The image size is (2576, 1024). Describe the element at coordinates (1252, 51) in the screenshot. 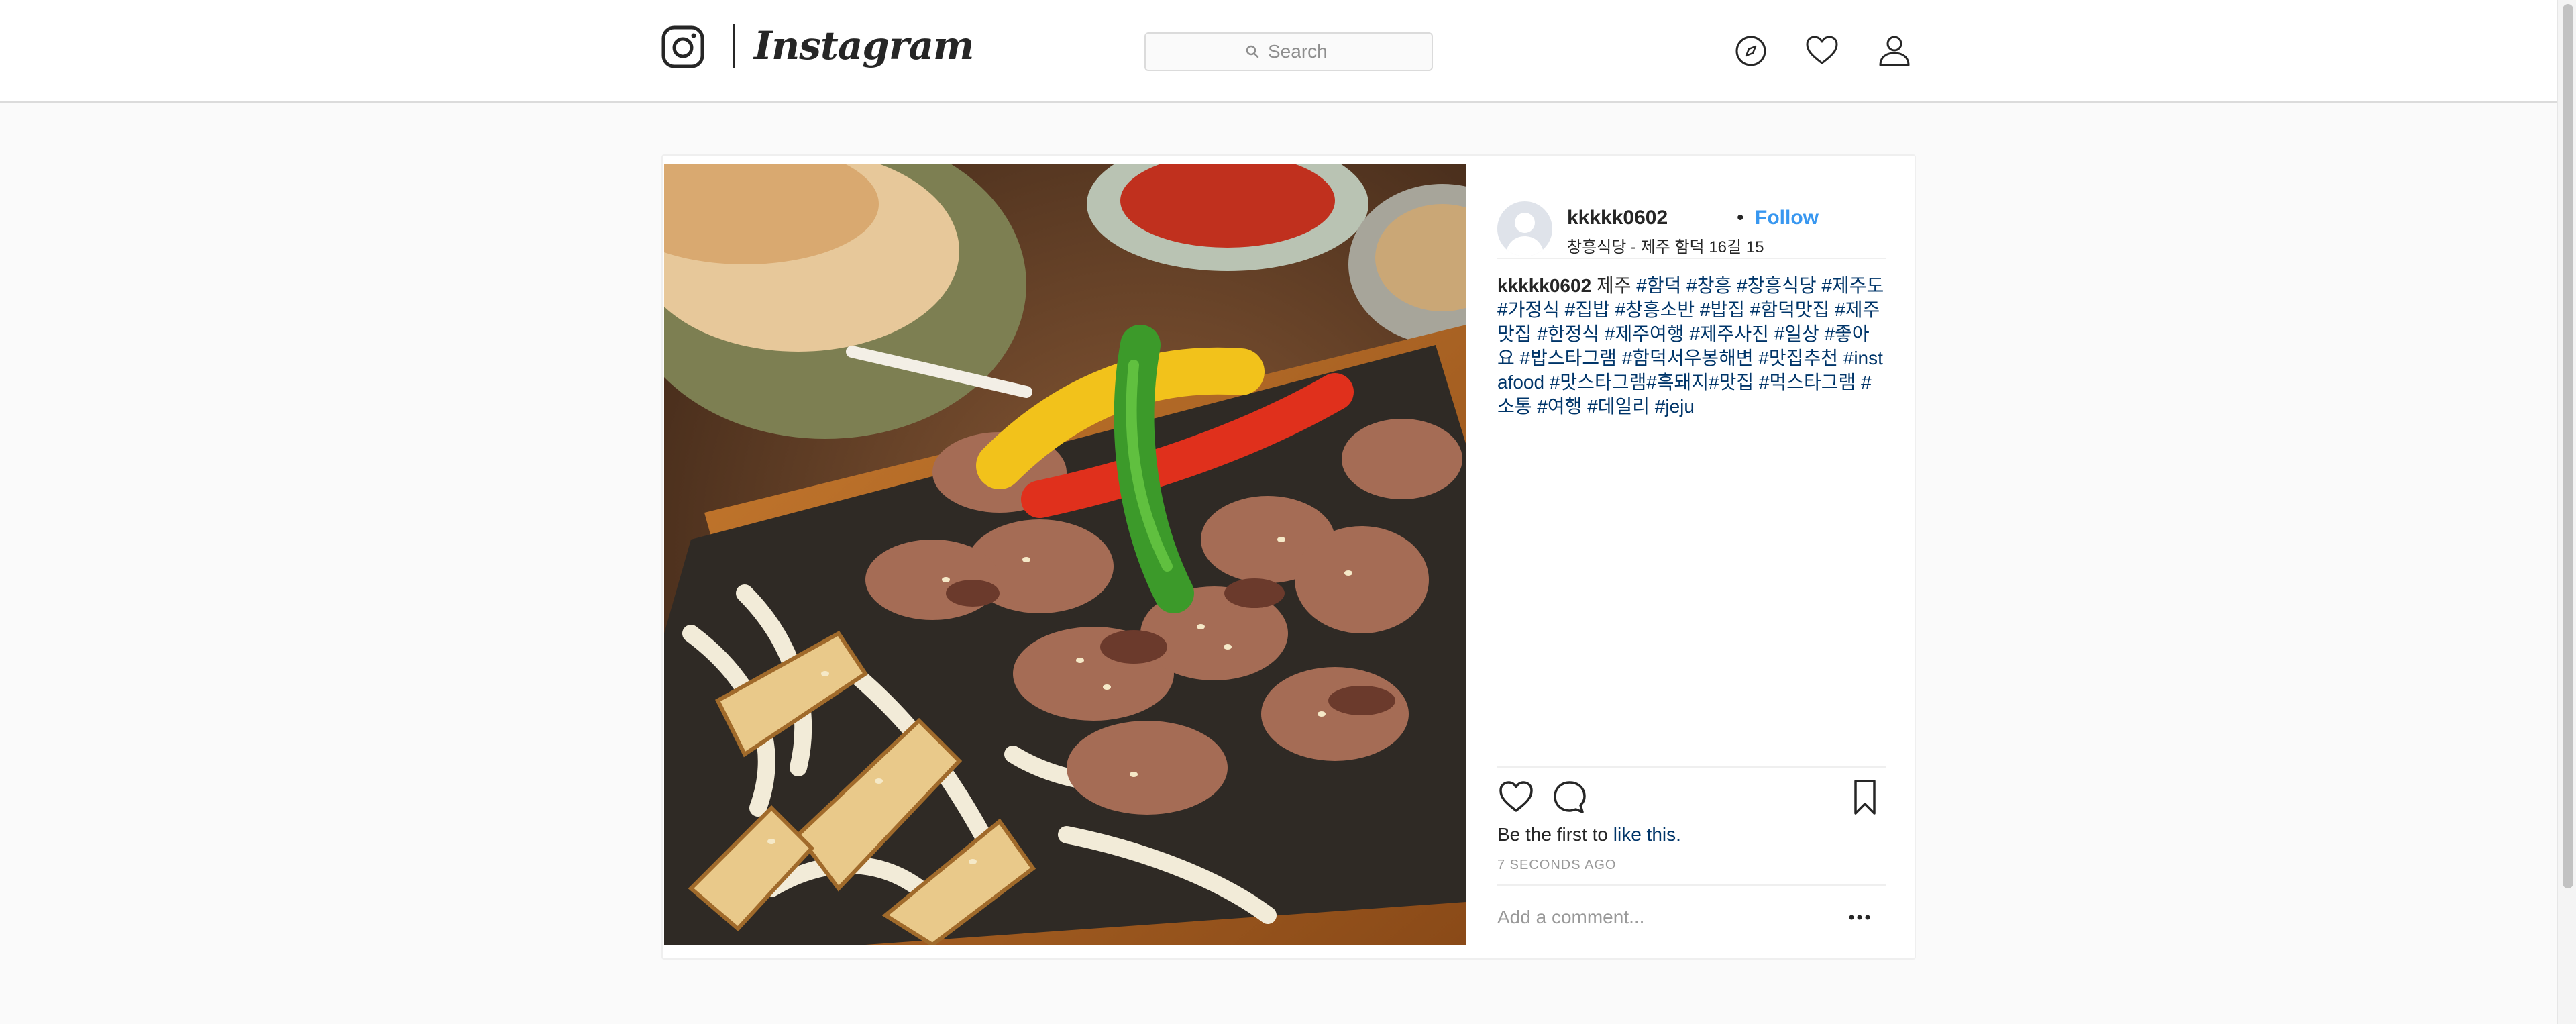

I see `search-icon` at that location.